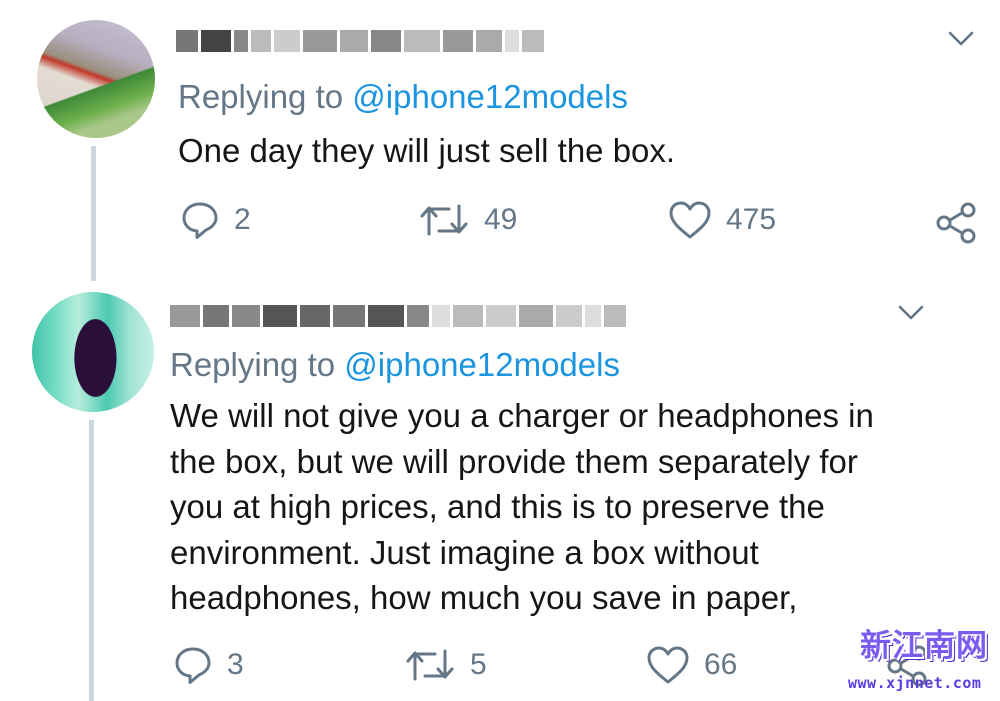 Image resolution: width=1000 pixels, height=701 pixels. Describe the element at coordinates (464, 552) in the screenshot. I see `tweet-text-line: environment. Just imagine a box without` at that location.